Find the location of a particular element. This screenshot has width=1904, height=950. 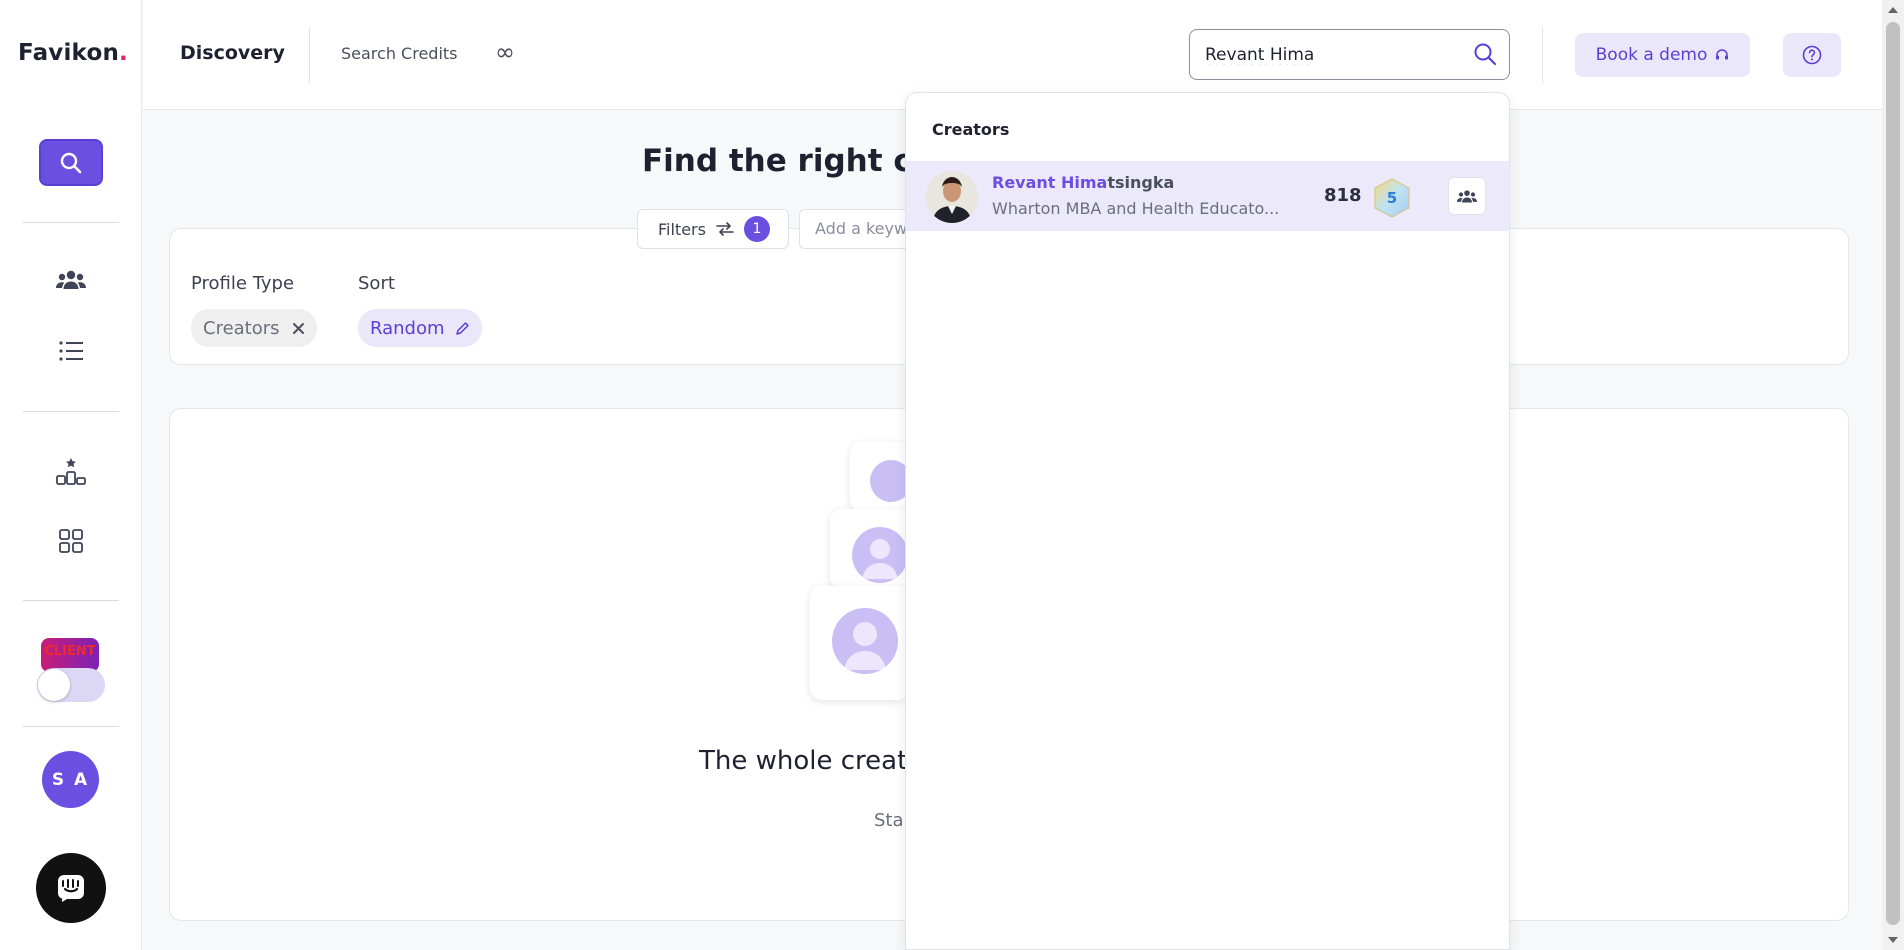

sort-label: Sort is located at coordinates (376, 283).